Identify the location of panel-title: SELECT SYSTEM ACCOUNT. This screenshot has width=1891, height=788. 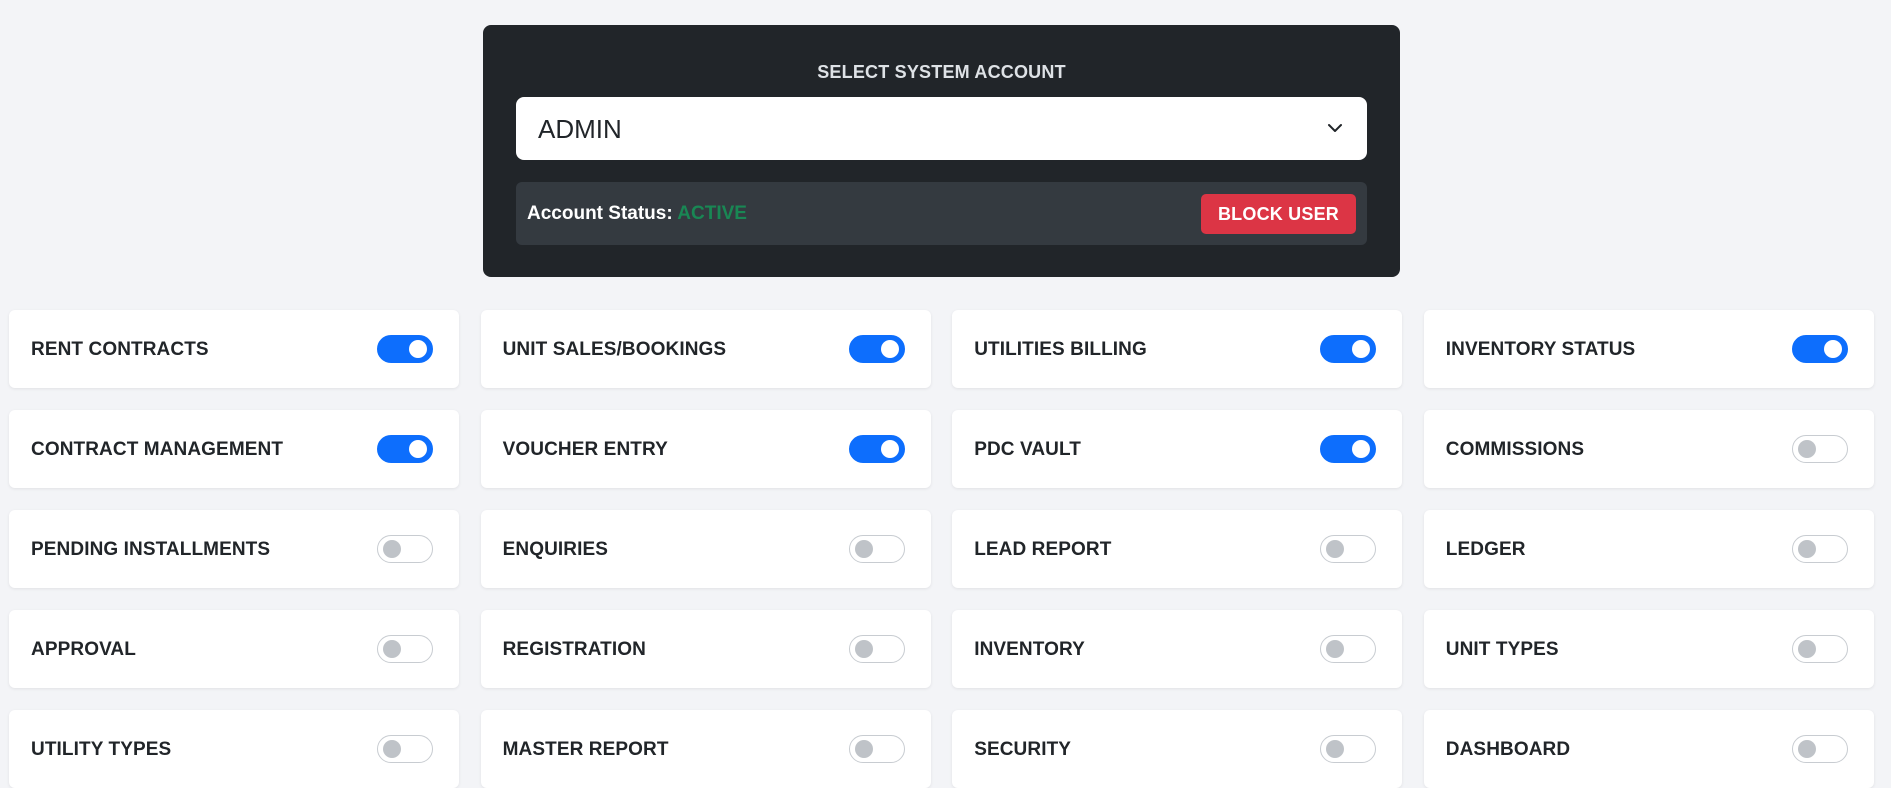
(941, 72).